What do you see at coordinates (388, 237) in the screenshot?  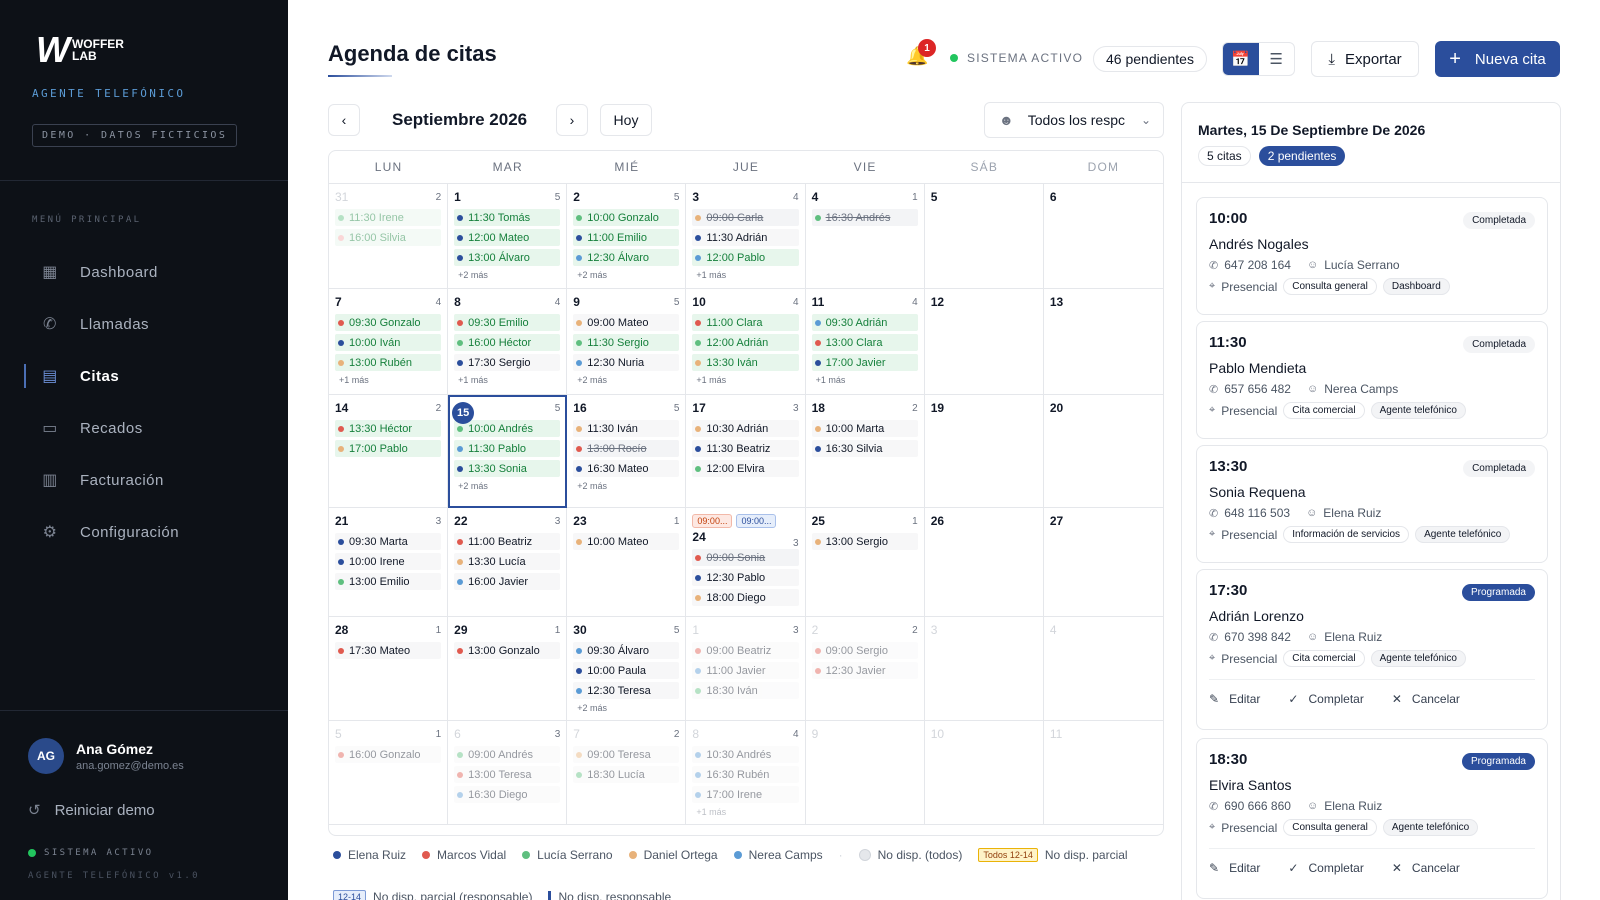 I see `calendar-event: 16:00 Silvia` at bounding box center [388, 237].